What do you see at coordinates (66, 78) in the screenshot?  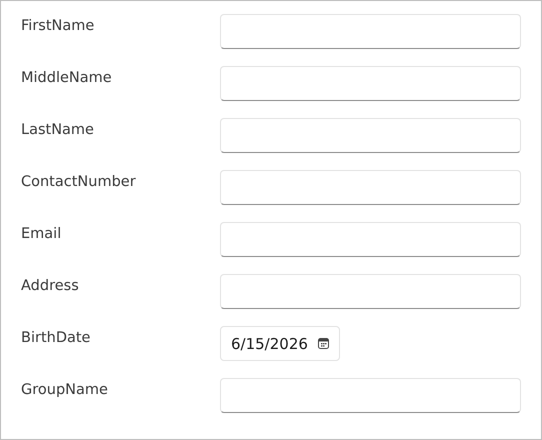 I see `field-label: MiddleName` at bounding box center [66, 78].